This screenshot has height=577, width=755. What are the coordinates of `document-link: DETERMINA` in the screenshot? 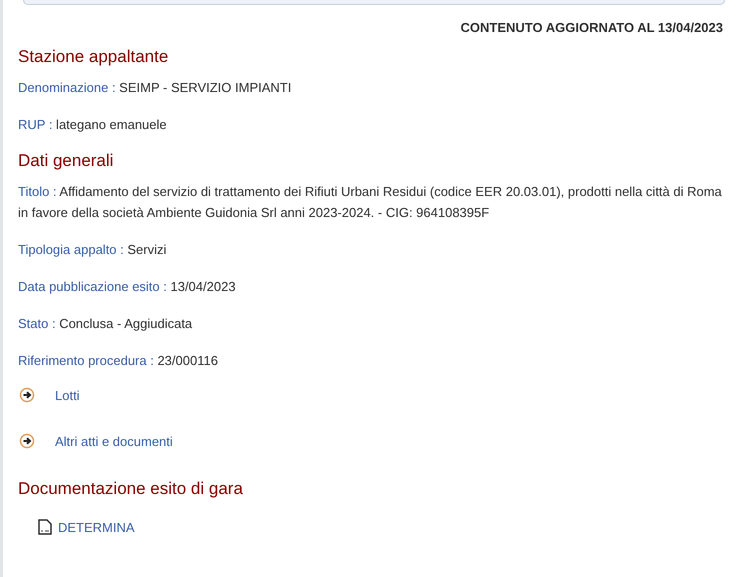 It's located at (96, 527).